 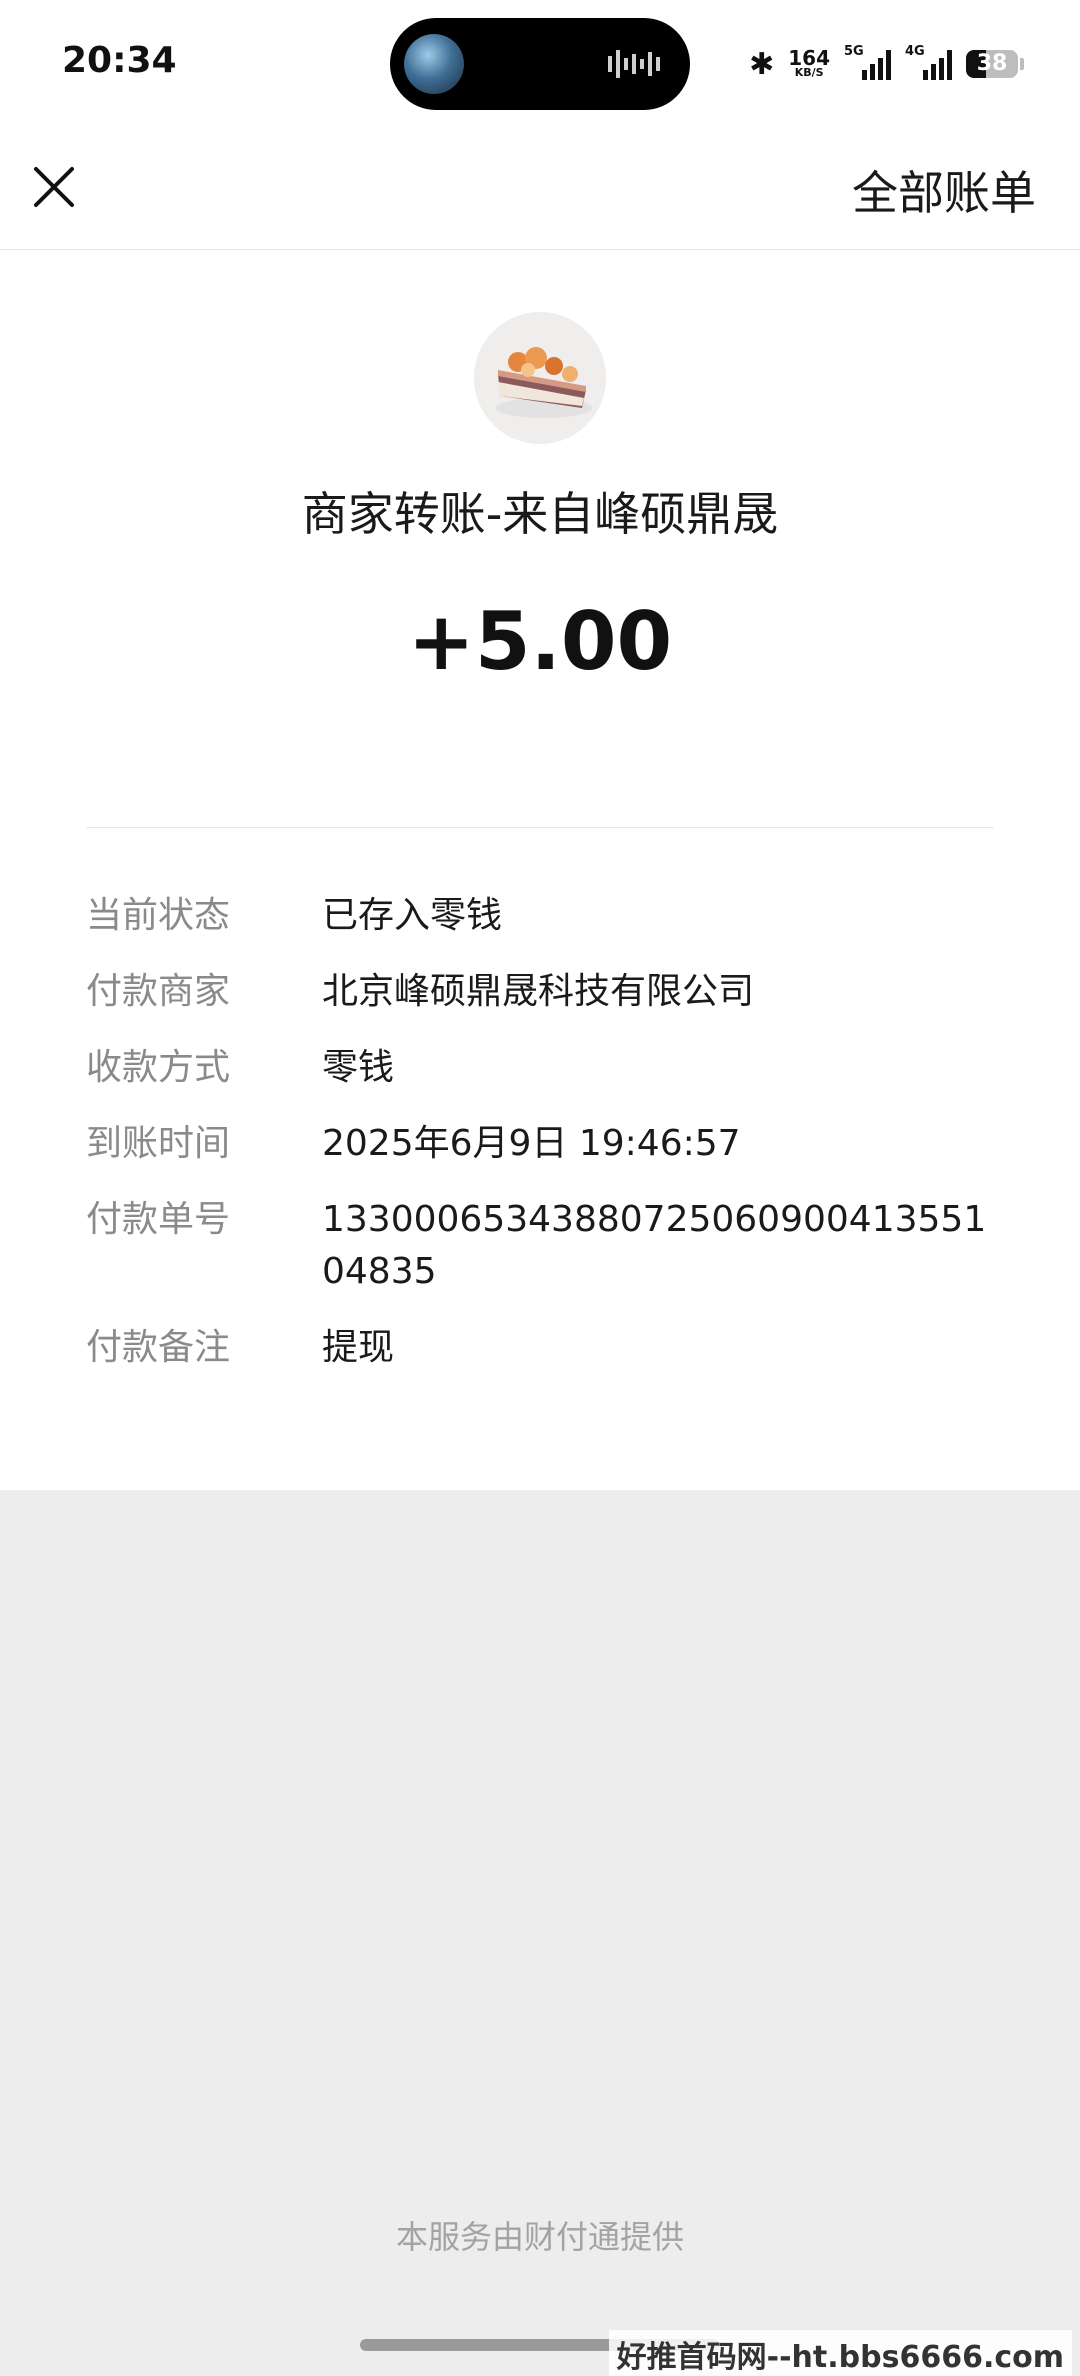 What do you see at coordinates (546, 1068) in the screenshot?
I see `detail-row-method: 收款方式 零钱` at bounding box center [546, 1068].